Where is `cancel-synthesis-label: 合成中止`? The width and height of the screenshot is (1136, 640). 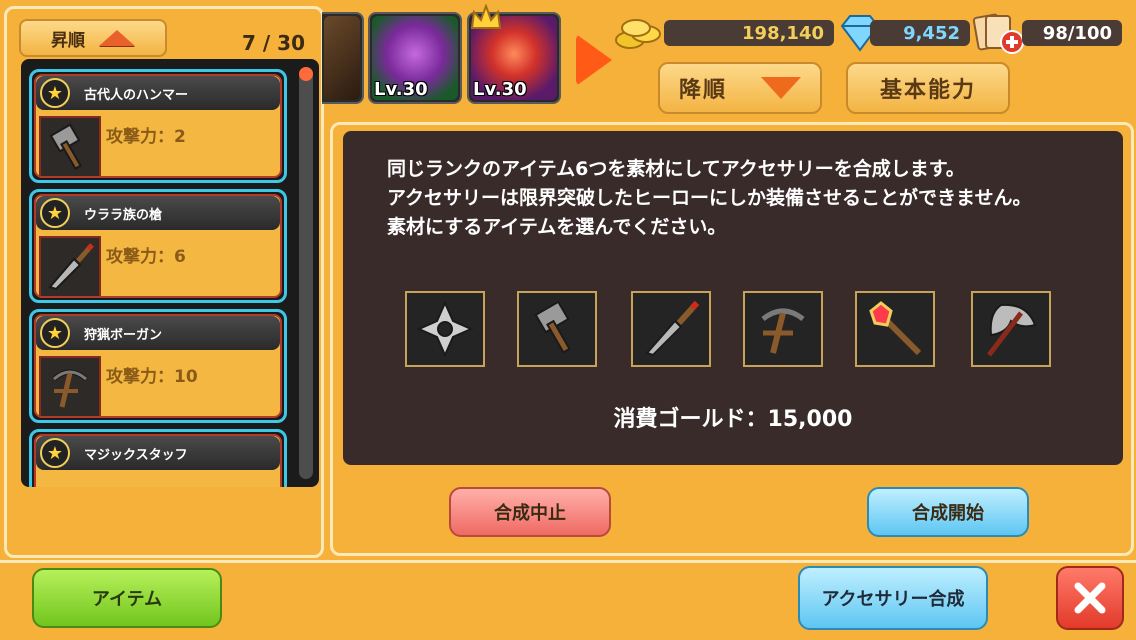 cancel-synthesis-label: 合成中止 is located at coordinates (530, 513).